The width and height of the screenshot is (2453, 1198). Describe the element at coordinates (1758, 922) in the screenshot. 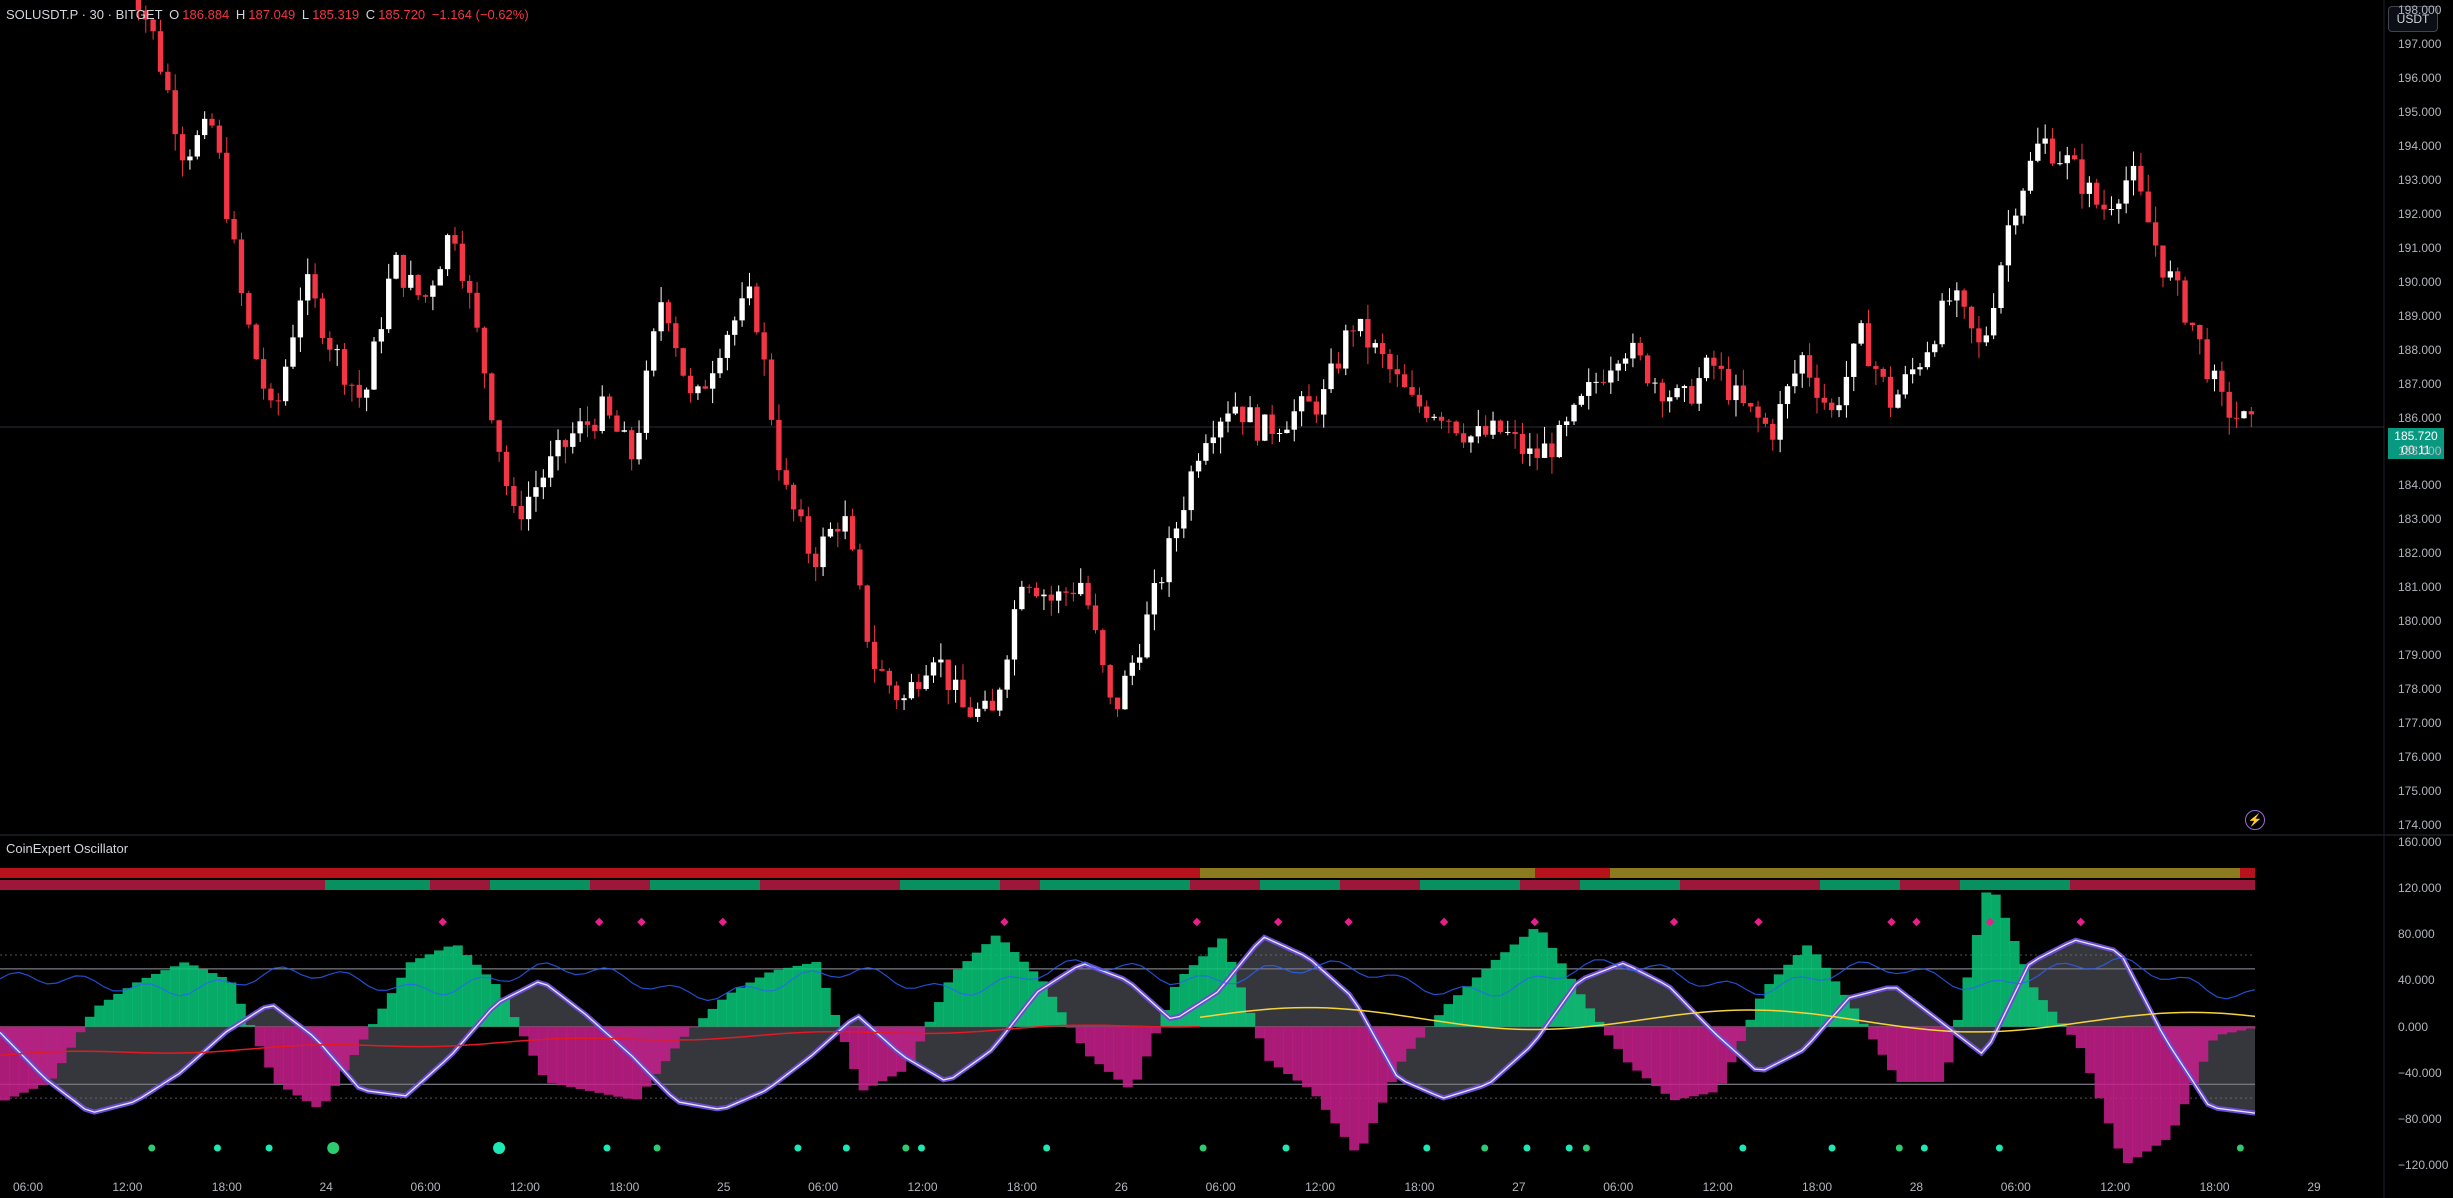

I see `sell-signal-marker` at that location.